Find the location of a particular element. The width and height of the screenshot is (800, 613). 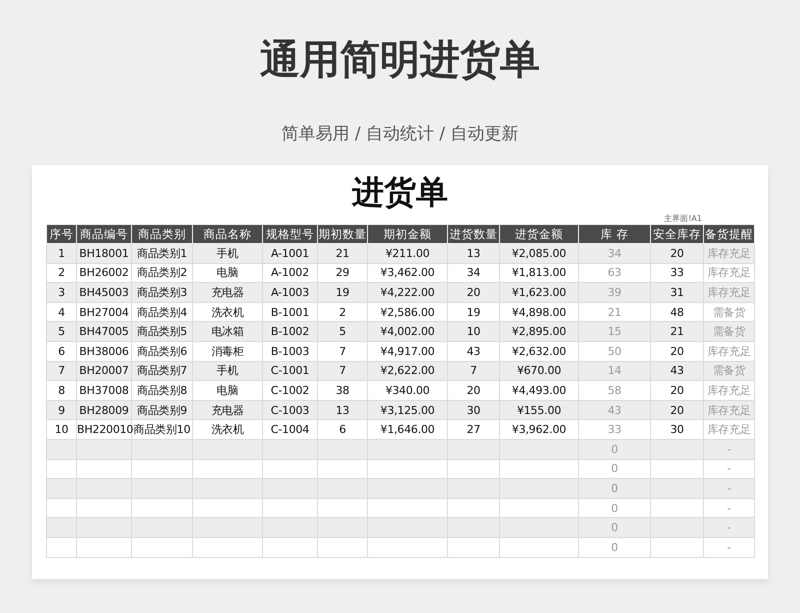

table-cell: 27 is located at coordinates (474, 430).